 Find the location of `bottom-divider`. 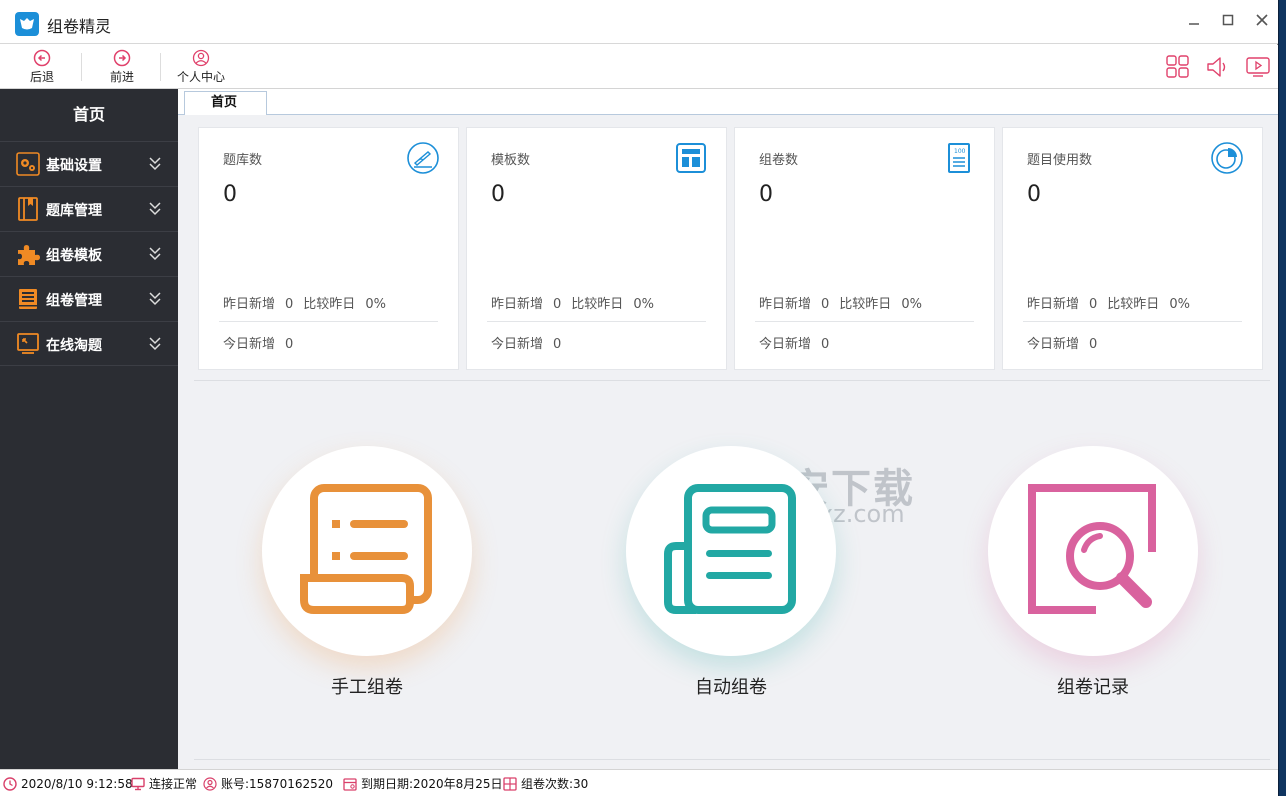

bottom-divider is located at coordinates (732, 759).